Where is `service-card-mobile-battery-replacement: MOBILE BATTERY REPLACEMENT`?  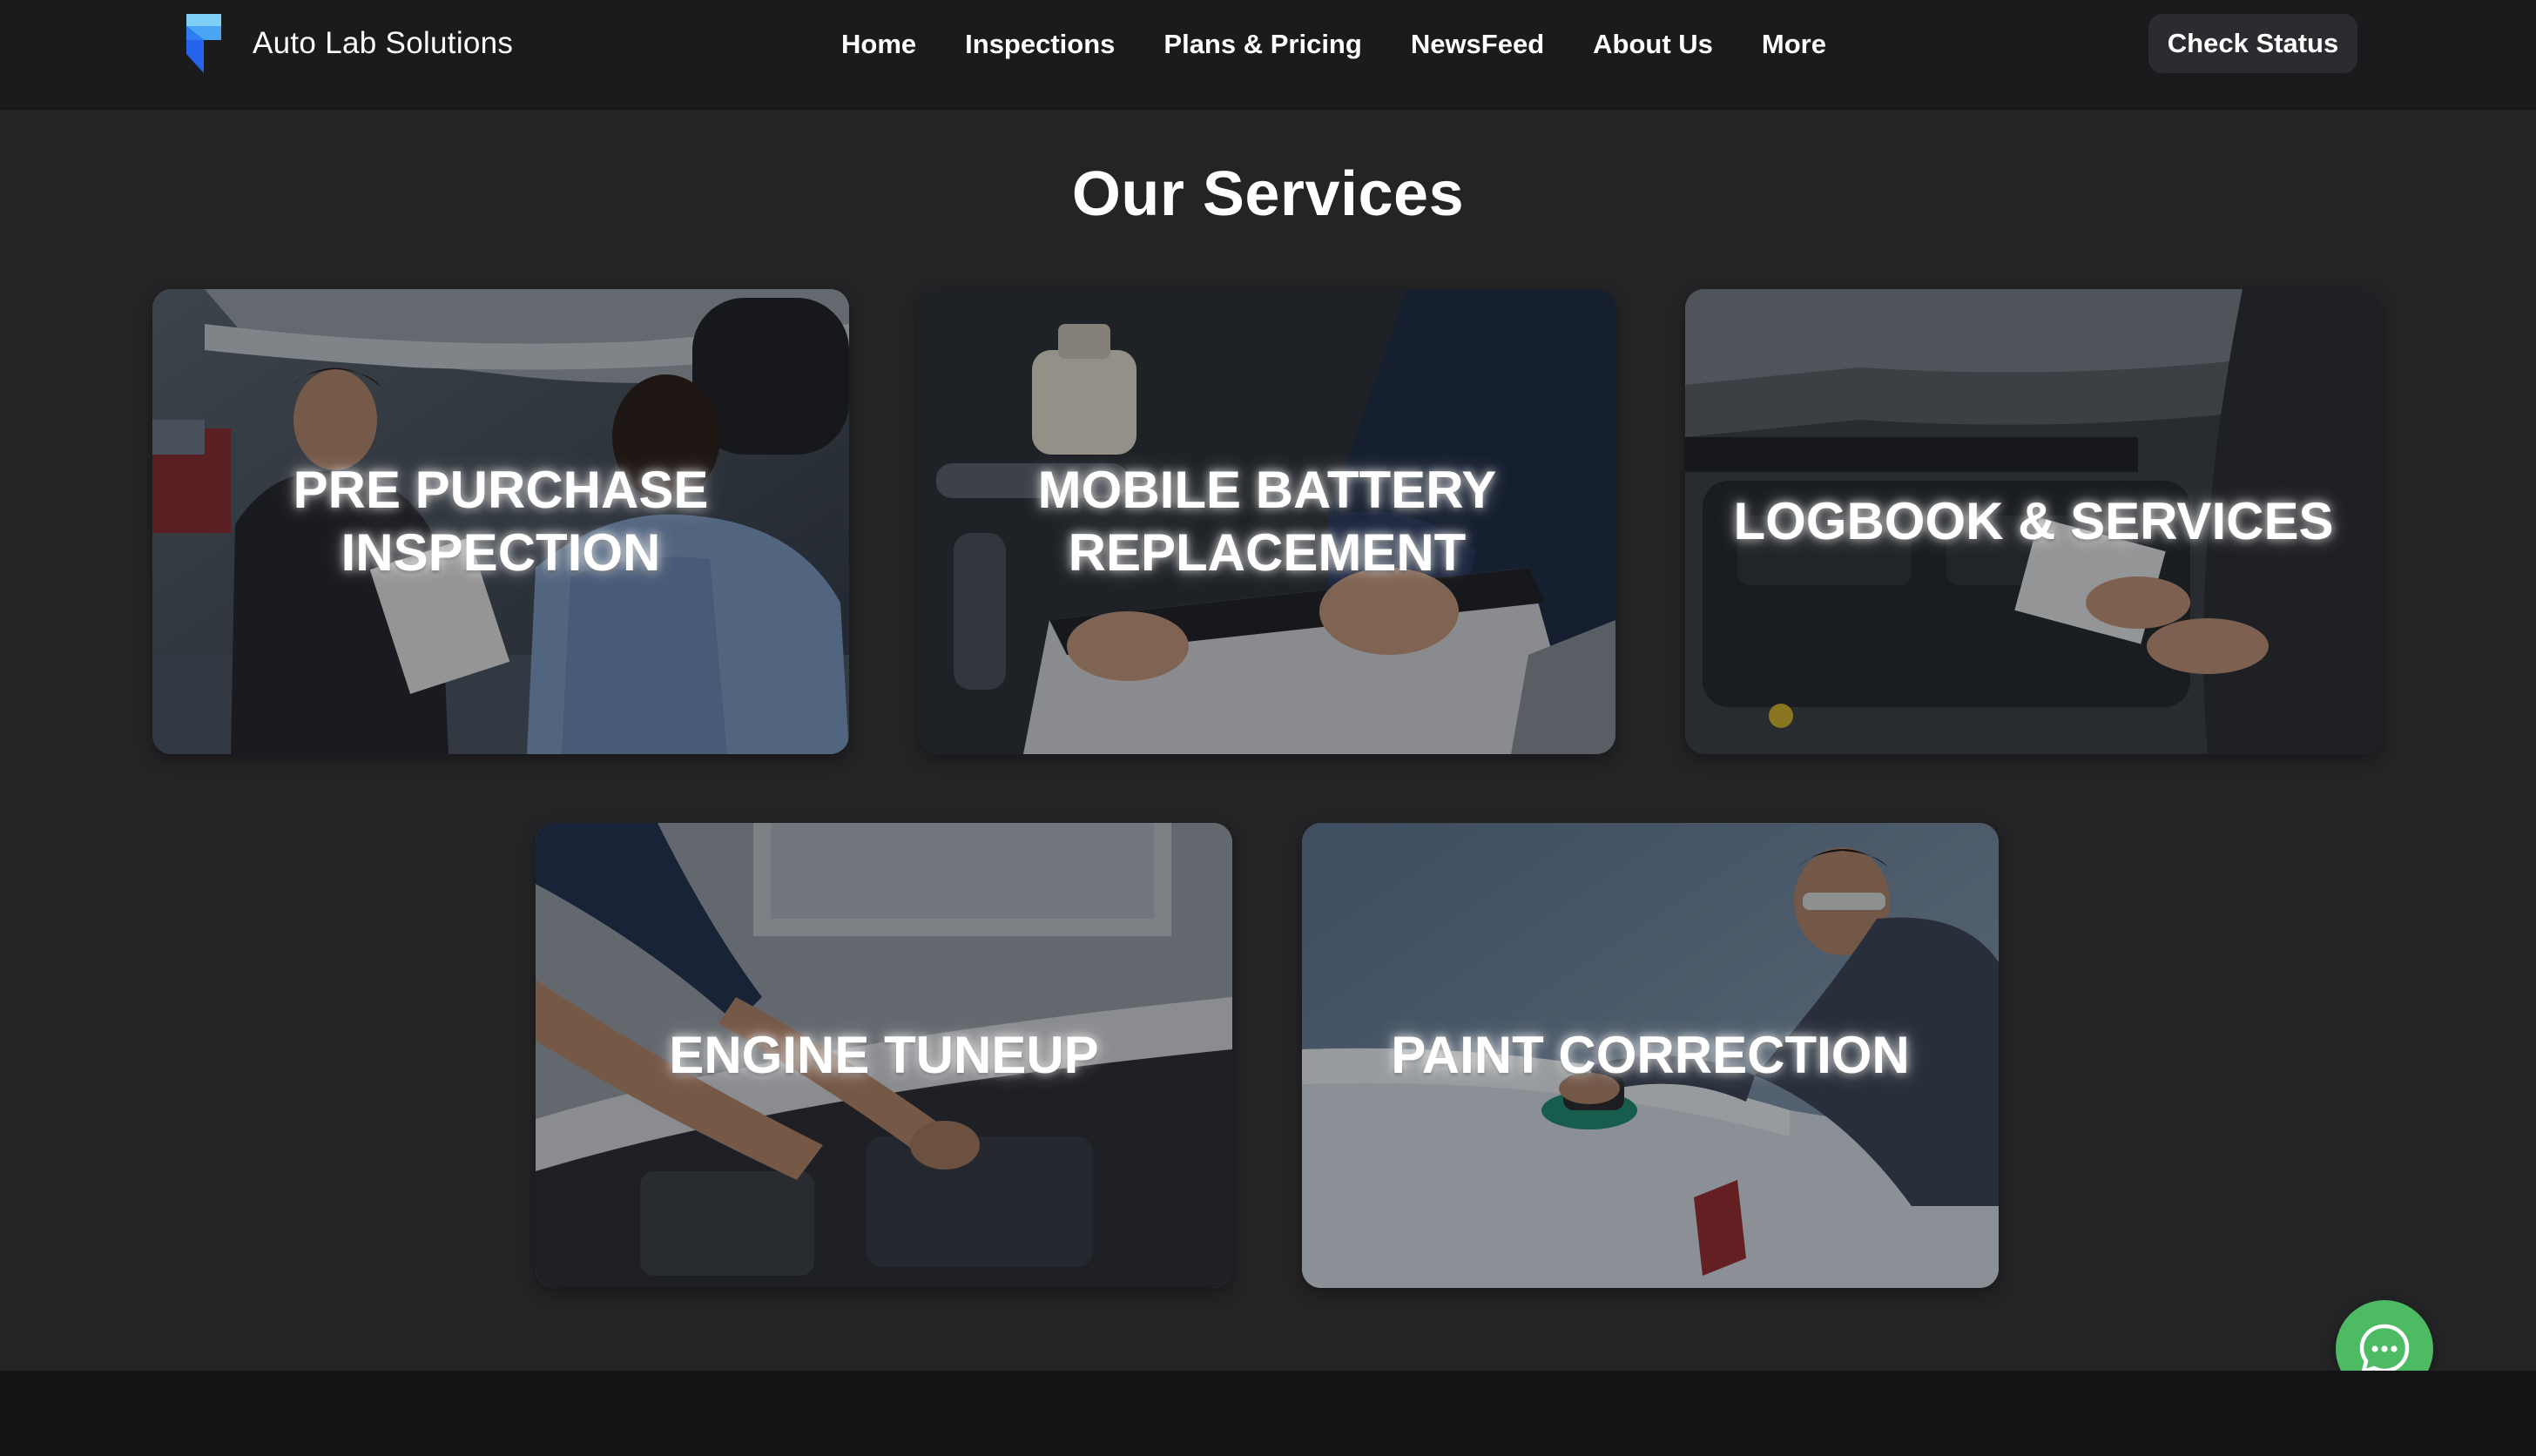 service-card-mobile-battery-replacement: MOBILE BATTERY REPLACEMENT is located at coordinates (1267, 521).